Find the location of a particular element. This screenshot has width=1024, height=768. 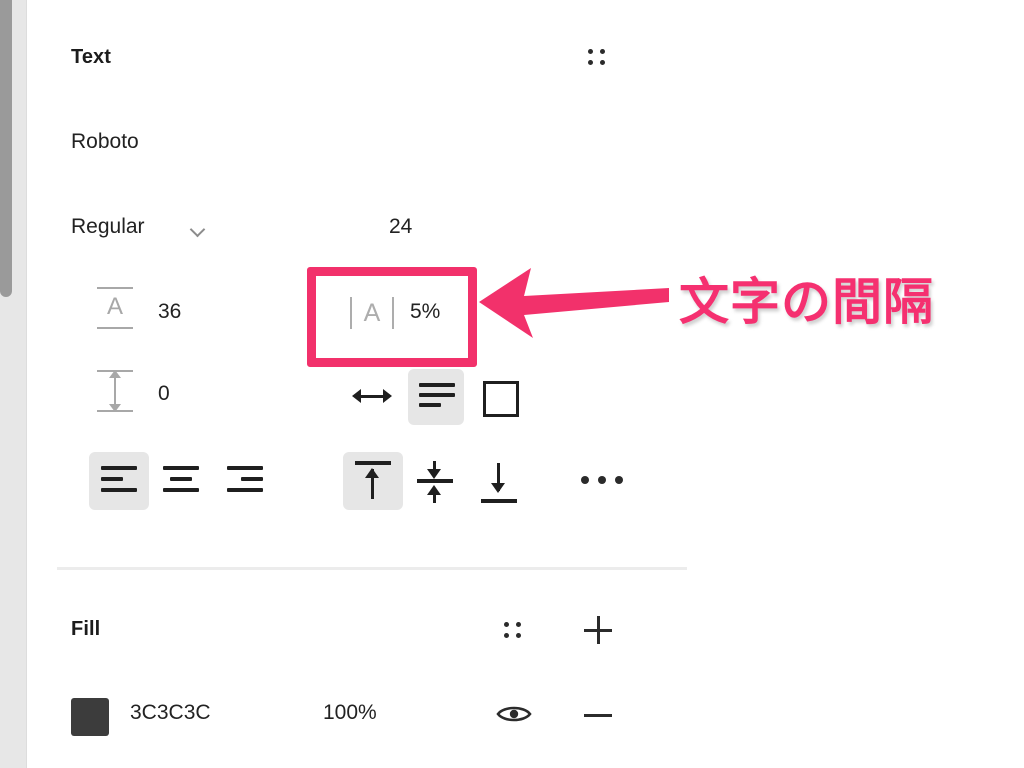

fixed-size-square-icon is located at coordinates (501, 399).